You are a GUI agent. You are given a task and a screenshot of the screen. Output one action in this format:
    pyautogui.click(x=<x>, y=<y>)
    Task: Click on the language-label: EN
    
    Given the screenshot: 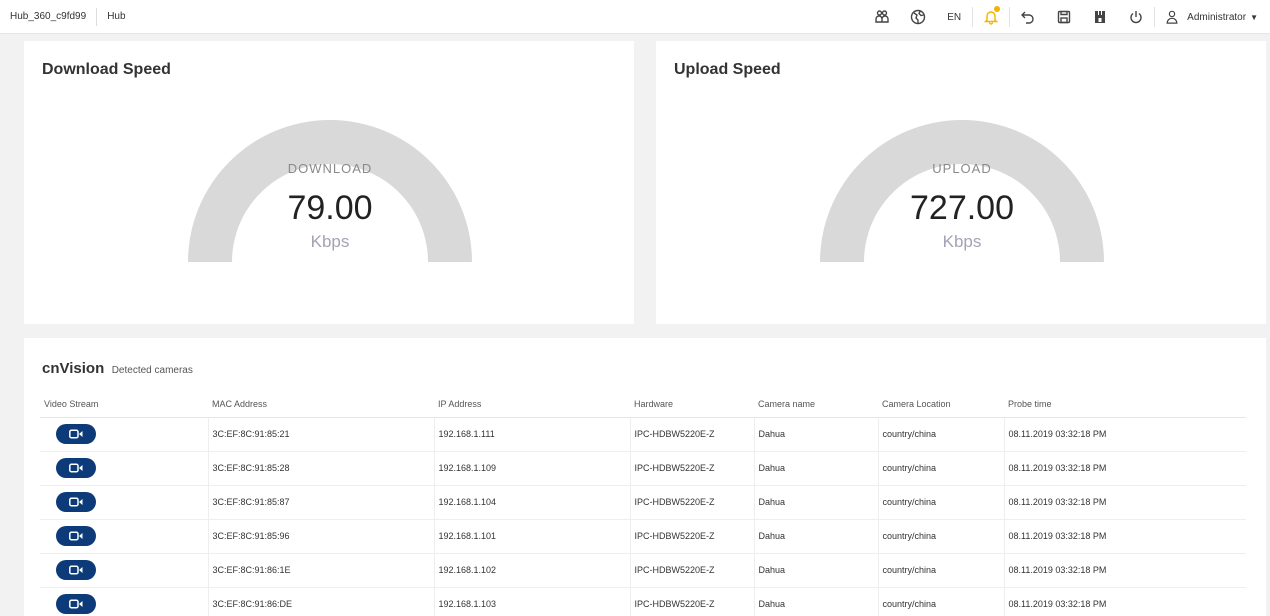 What is the action you would take?
    pyautogui.click(x=954, y=17)
    